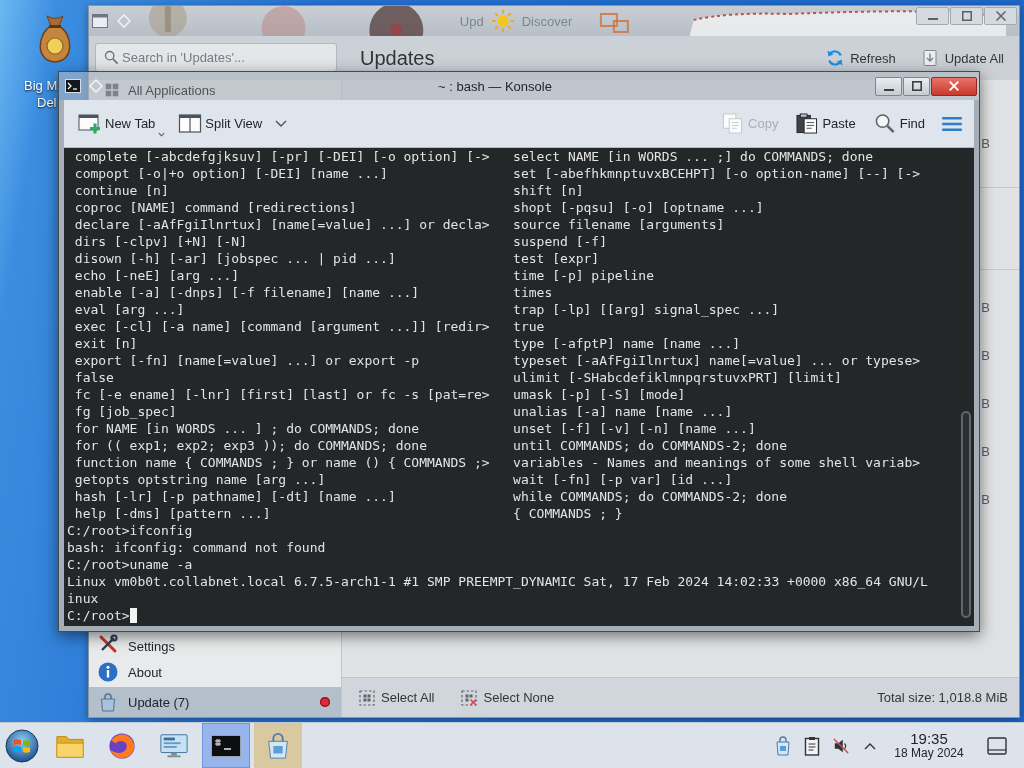 The width and height of the screenshot is (1024, 768). Describe the element at coordinates (556, 258) in the screenshot. I see `help-entry: test [expr]` at that location.